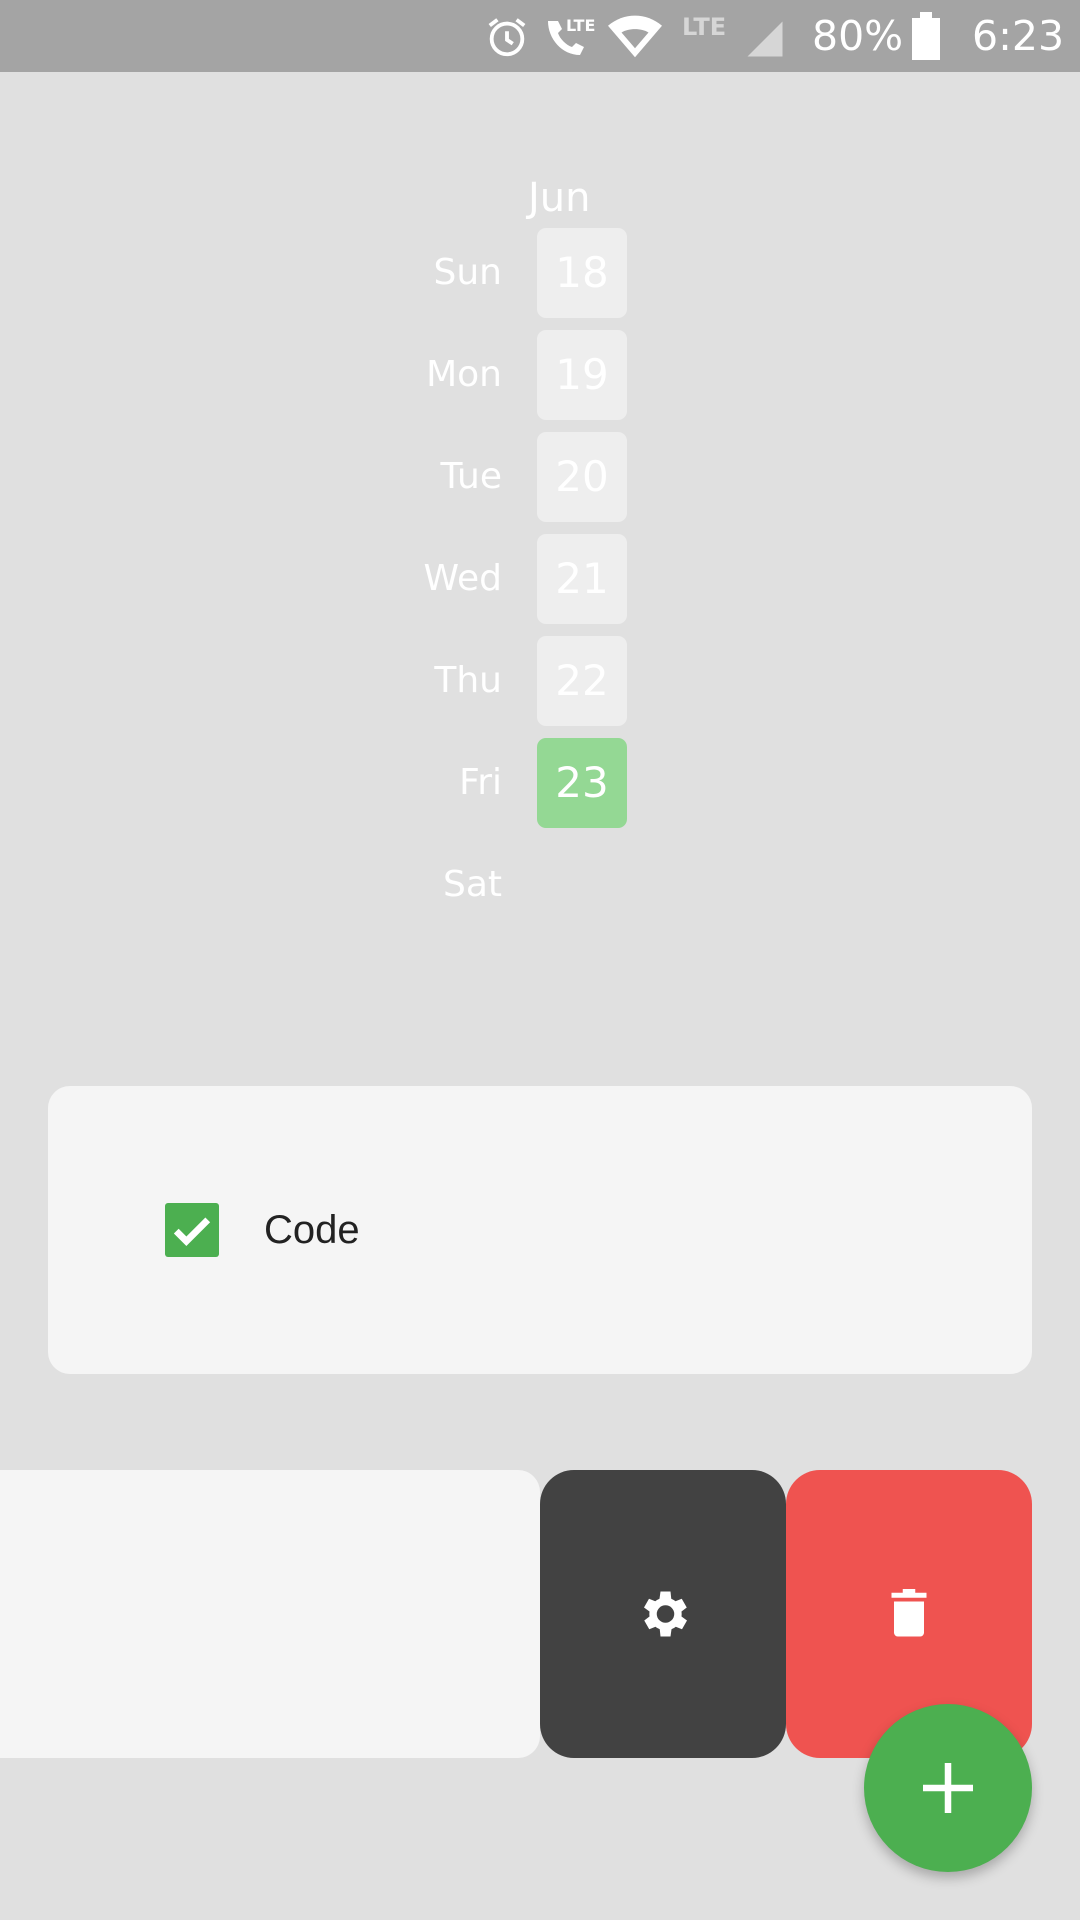 The height and width of the screenshot is (1920, 1080). I want to click on day-date-box: 23, so click(582, 783).